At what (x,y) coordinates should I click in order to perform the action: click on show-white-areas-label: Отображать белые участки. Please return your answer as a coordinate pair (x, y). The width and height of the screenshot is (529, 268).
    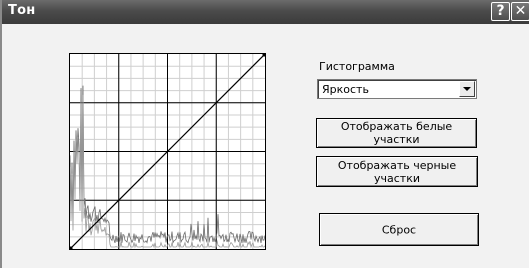
    Looking at the image, I should click on (396, 133).